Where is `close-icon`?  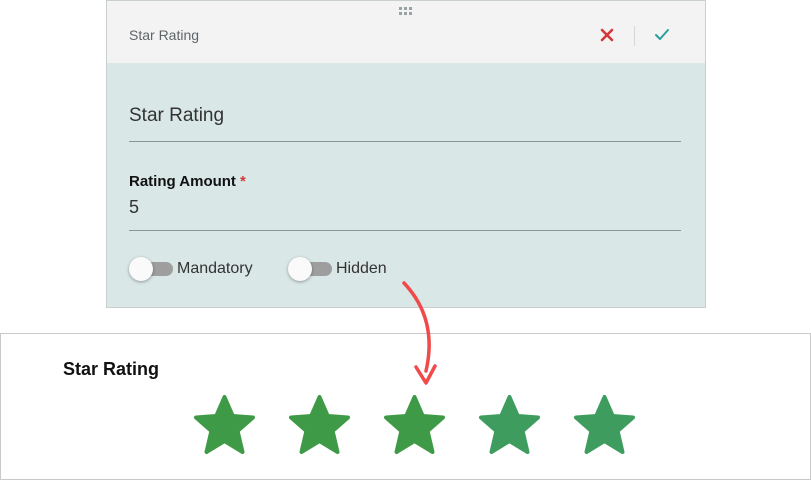 close-icon is located at coordinates (607, 35).